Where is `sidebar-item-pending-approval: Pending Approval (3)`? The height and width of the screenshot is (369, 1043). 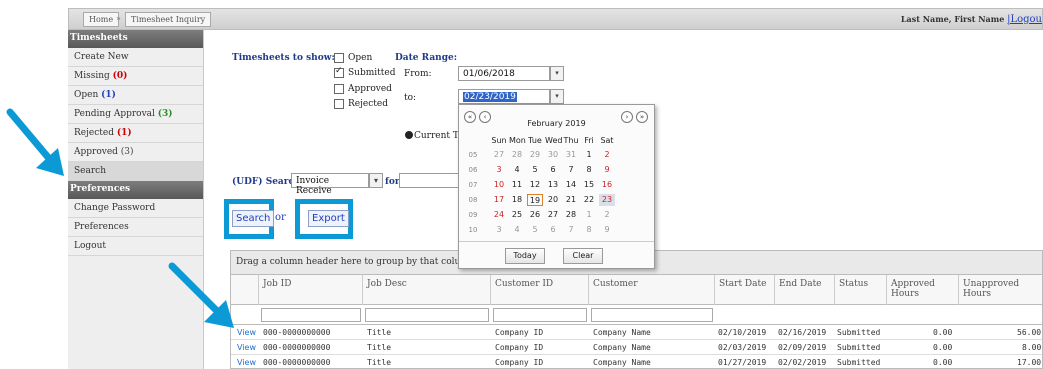 sidebar-item-pending-approval: Pending Approval (3) is located at coordinates (135, 114).